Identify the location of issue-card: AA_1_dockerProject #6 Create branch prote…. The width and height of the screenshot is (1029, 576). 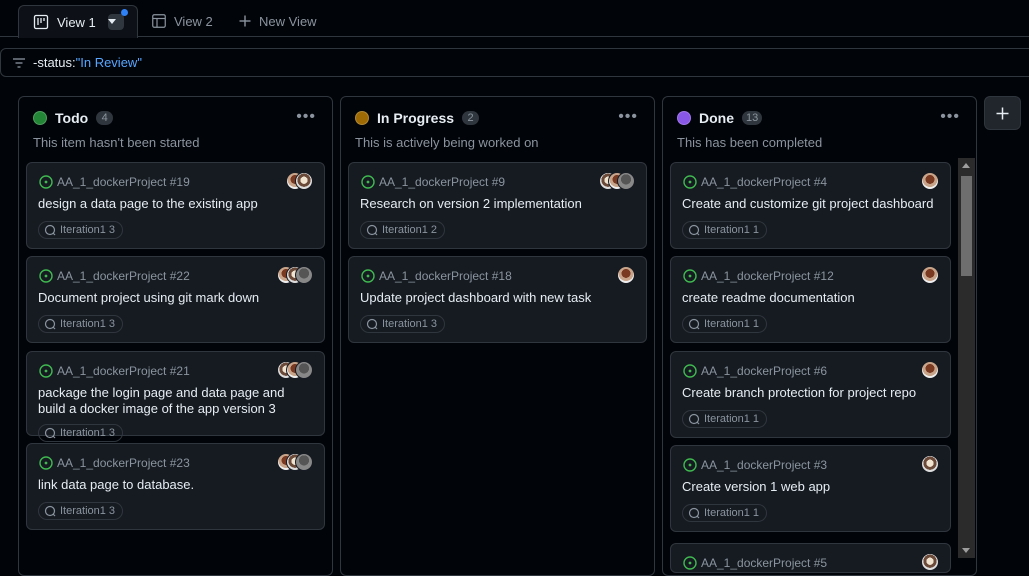
(810, 394).